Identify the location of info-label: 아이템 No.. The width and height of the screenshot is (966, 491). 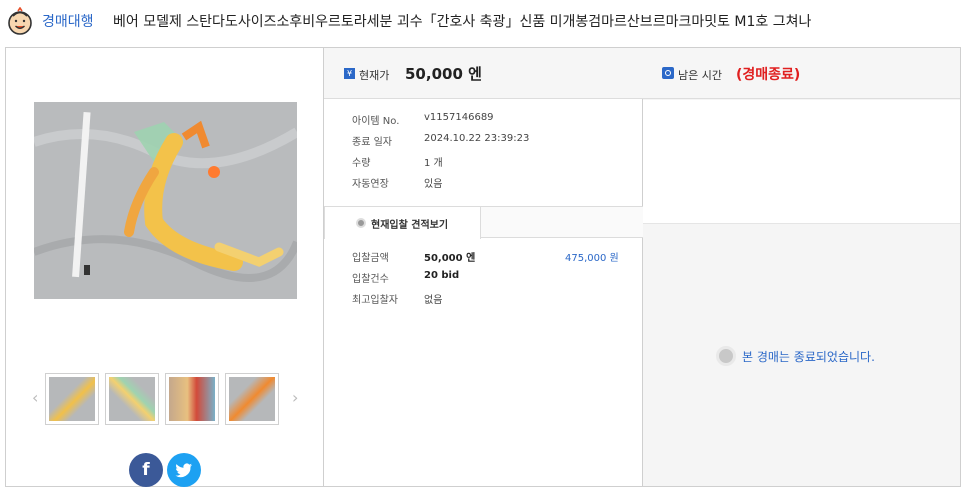
(376, 121).